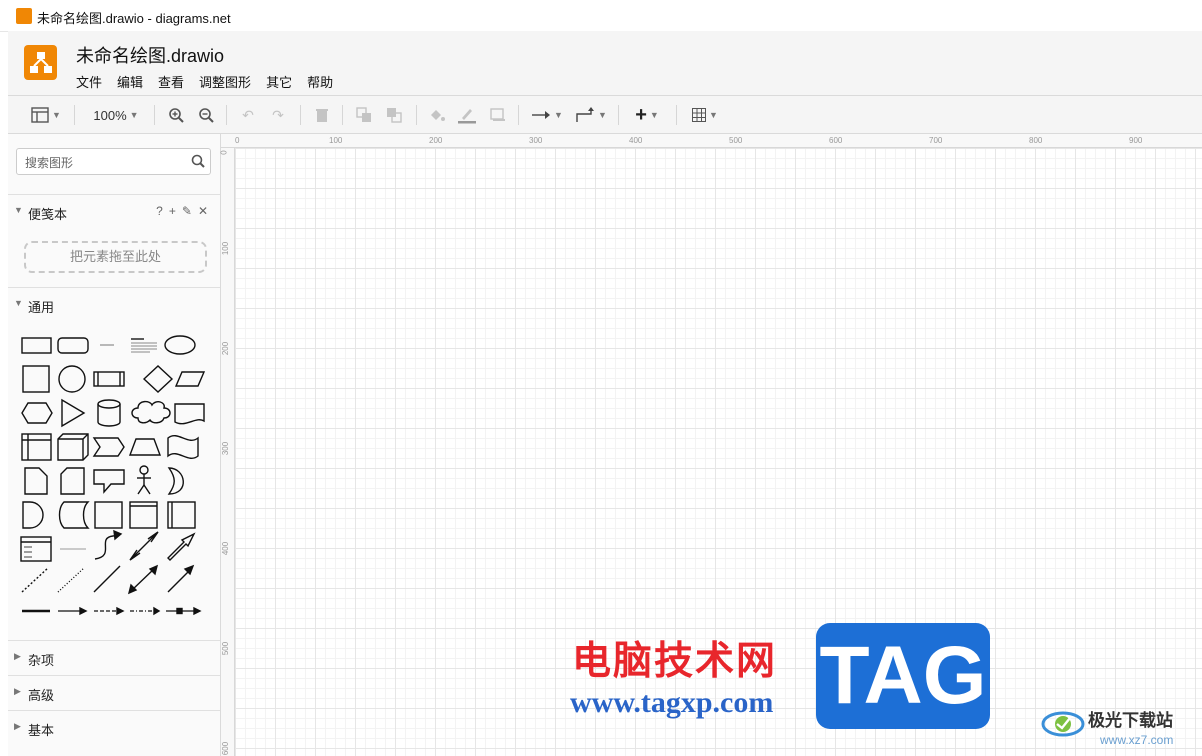 Image resolution: width=1202 pixels, height=756 pixels. Describe the element at coordinates (467, 115) in the screenshot. I see `line-color-icon` at that location.